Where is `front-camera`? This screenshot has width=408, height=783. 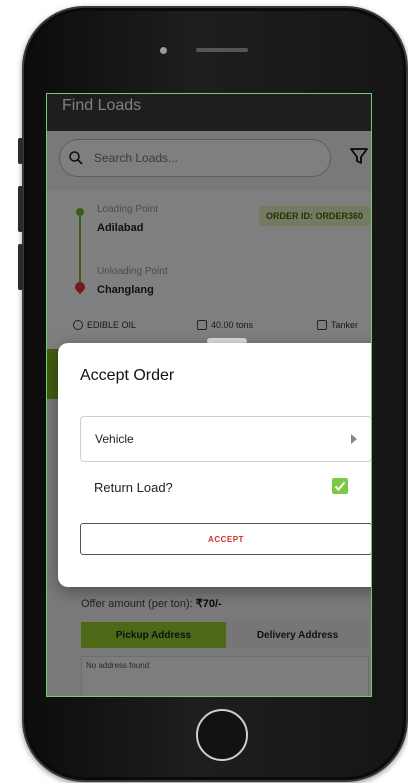
front-camera is located at coordinates (163, 50).